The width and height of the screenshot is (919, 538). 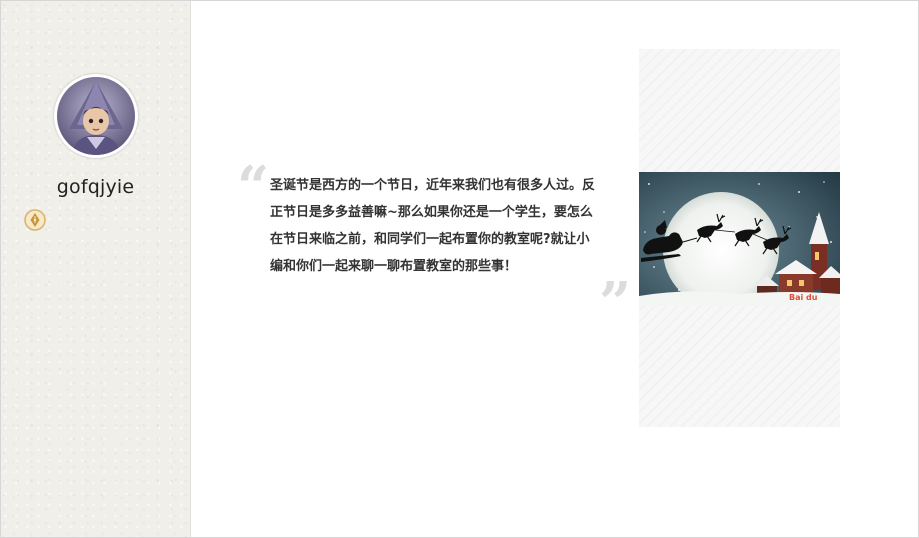 I want to click on close-quote-icon: ”, so click(x=615, y=303).